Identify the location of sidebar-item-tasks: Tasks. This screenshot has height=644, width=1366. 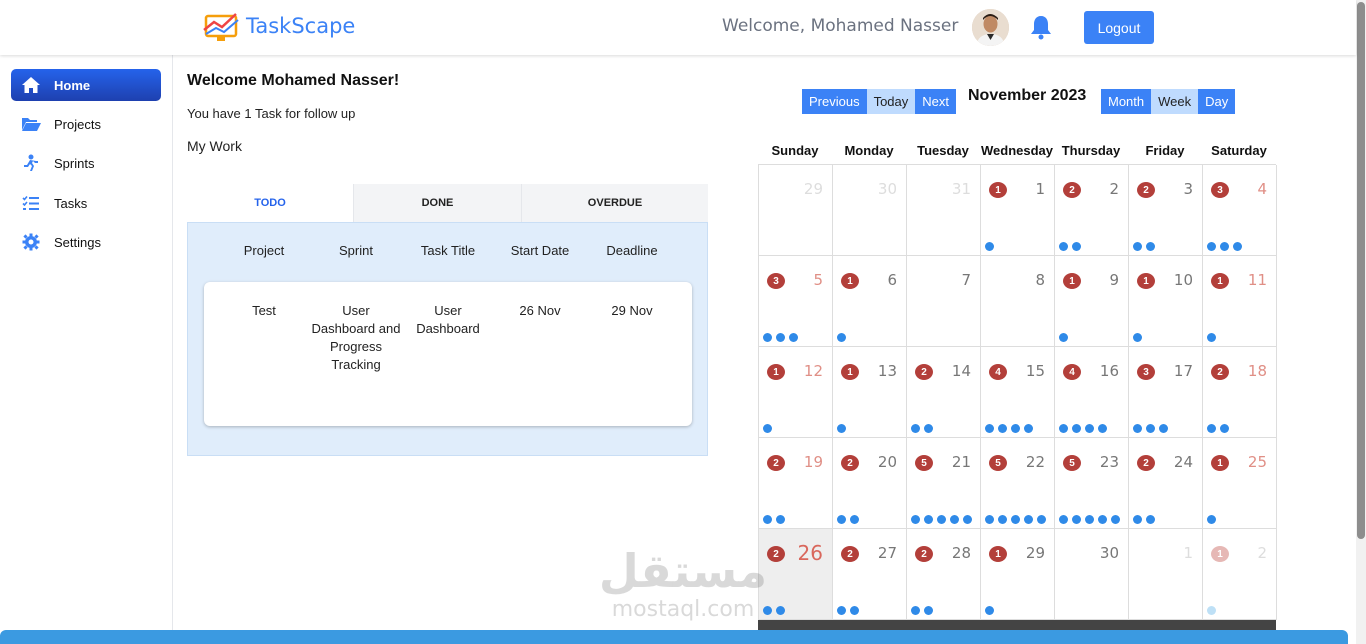
(86, 203).